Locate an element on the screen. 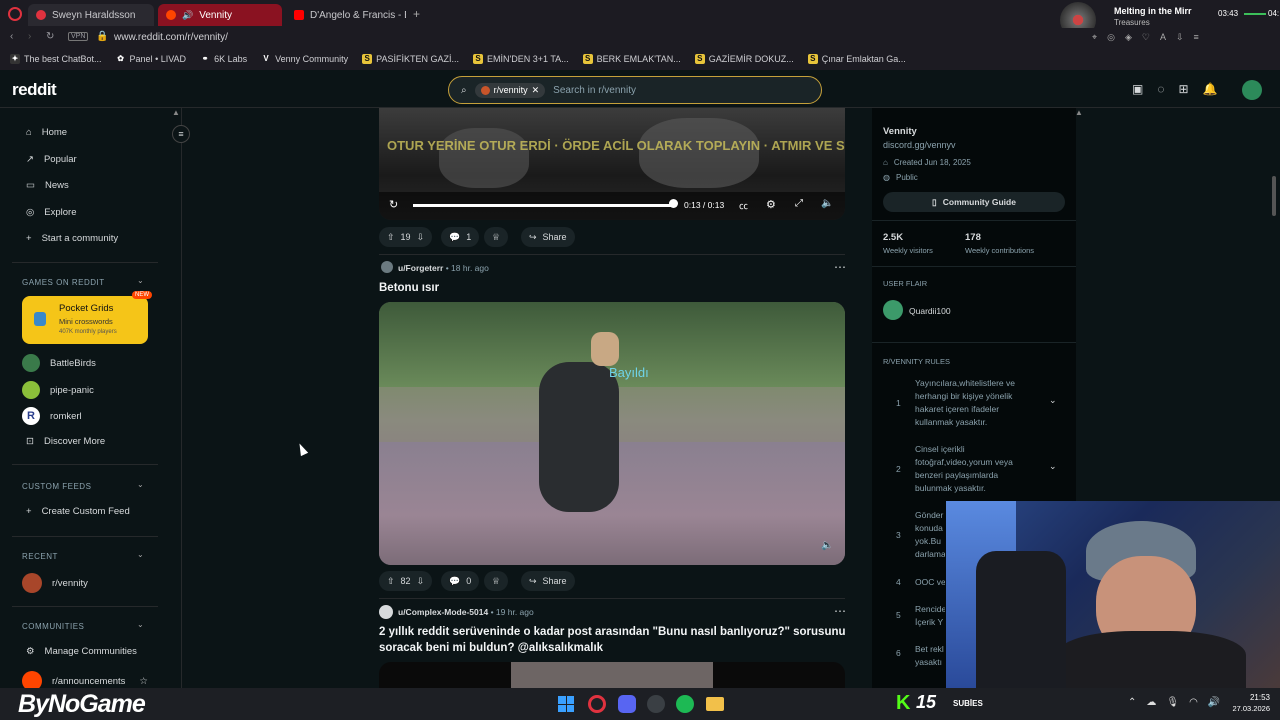 The height and width of the screenshot is (720, 1280). communities-title: COMMUNITIES is located at coordinates (53, 626).